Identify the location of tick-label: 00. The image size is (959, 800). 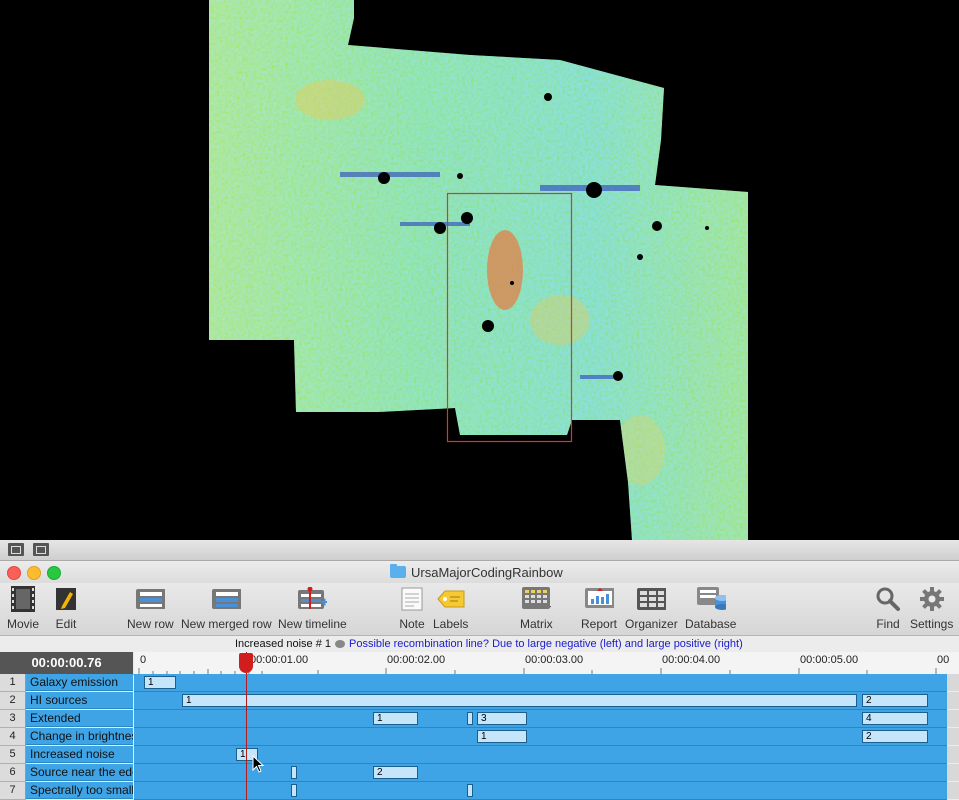
(943, 660).